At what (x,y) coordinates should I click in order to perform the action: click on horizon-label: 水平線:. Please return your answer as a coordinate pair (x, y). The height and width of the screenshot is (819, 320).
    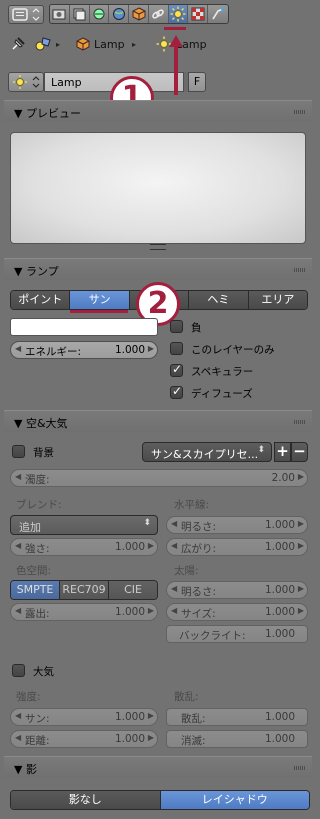
    Looking at the image, I should click on (192, 505).